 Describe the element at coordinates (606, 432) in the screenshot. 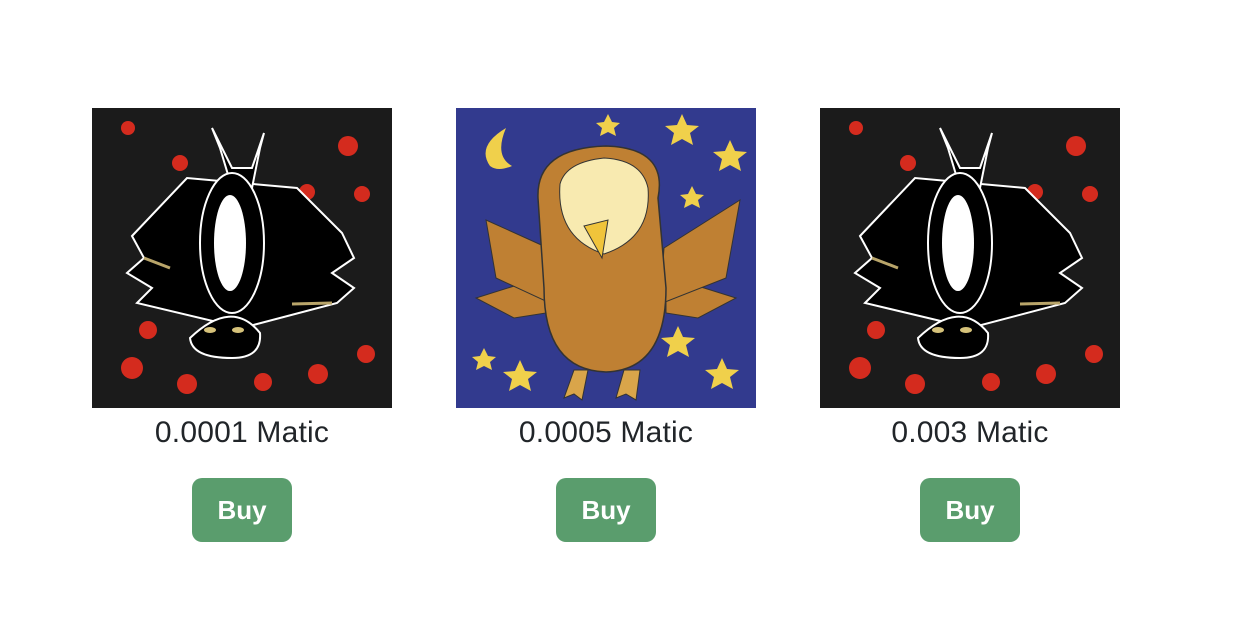

I see `nft-price: 0.0005 Matic` at that location.